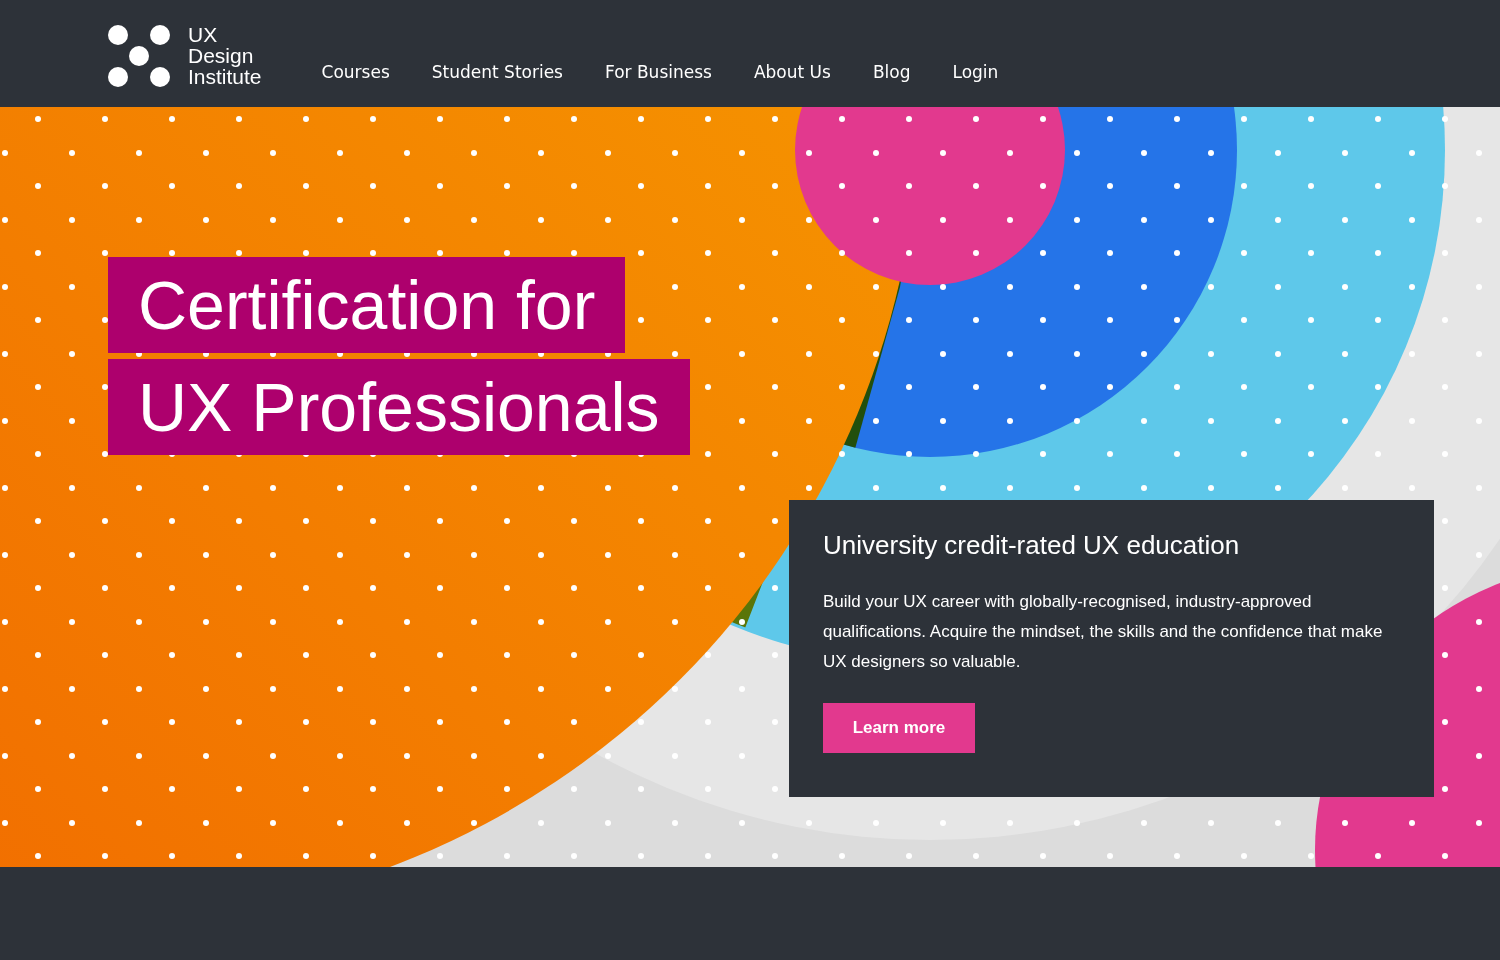 The image size is (1500, 960). What do you see at coordinates (225, 76) in the screenshot?
I see `logo-text: Institute` at bounding box center [225, 76].